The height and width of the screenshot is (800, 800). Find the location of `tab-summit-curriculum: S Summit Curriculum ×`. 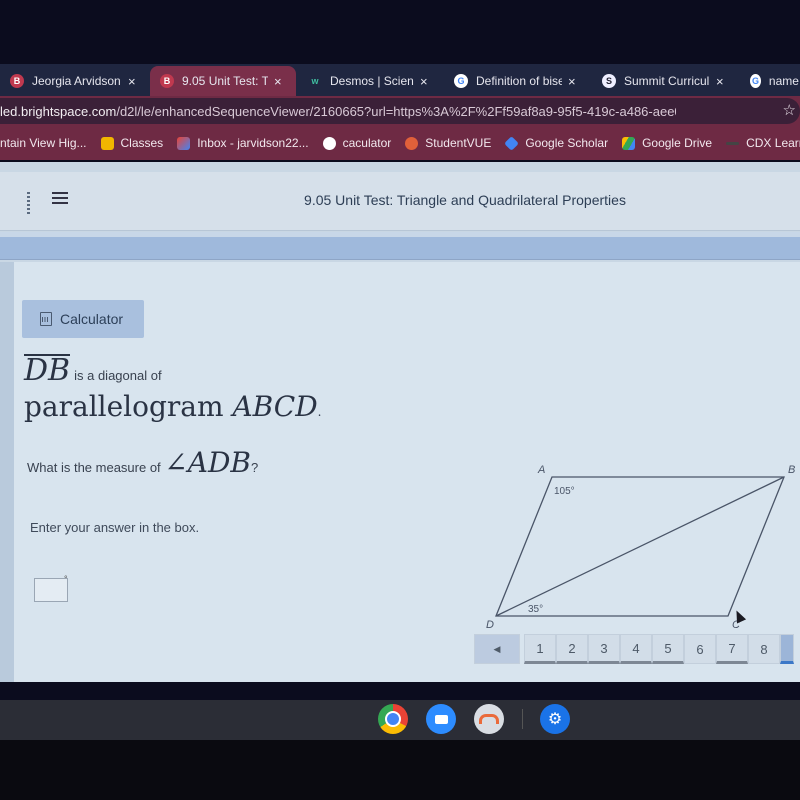

tab-summit-curriculum: S Summit Curriculum × is located at coordinates (666, 81).